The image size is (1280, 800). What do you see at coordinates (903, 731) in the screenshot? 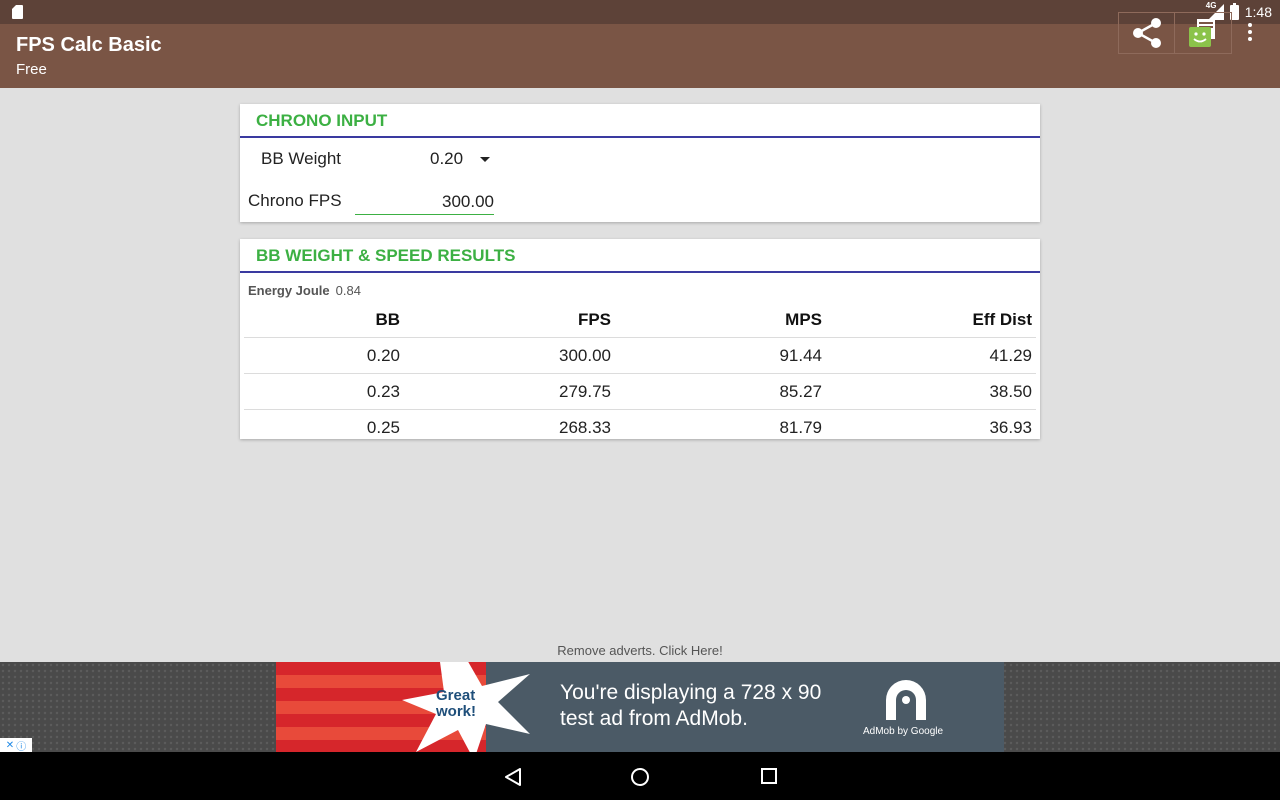
I see `admob-brand-text: AdMob by Google` at bounding box center [903, 731].